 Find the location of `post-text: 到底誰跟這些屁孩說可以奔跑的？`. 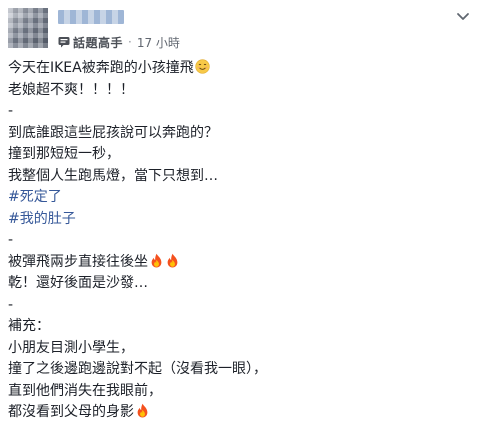

post-text: 到底誰跟這些屁孩說可以奔跑的？ is located at coordinates (113, 132).